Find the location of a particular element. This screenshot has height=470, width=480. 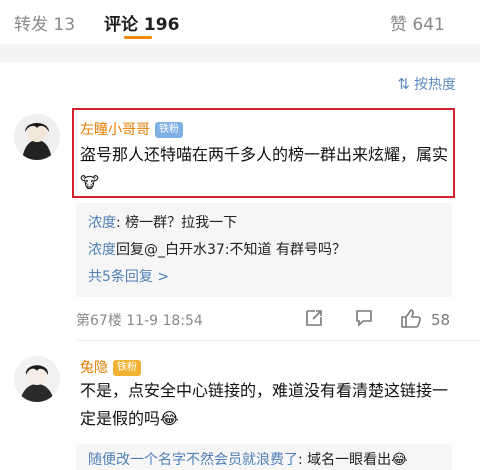

list-item: 浓度回复@_白开水37:不知道 有群号吗？ is located at coordinates (217, 249).